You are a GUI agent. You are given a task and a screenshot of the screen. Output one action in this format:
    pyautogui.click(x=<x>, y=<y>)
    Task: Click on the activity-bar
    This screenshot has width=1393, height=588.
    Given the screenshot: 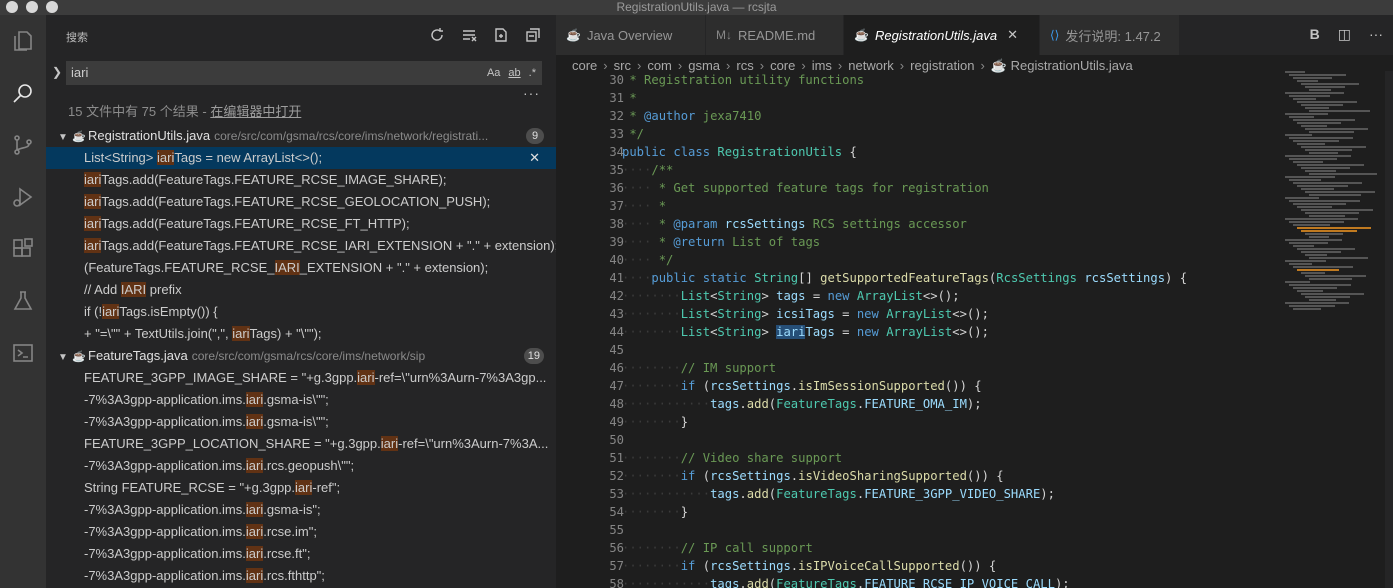 What is the action you would take?
    pyautogui.click(x=23, y=301)
    